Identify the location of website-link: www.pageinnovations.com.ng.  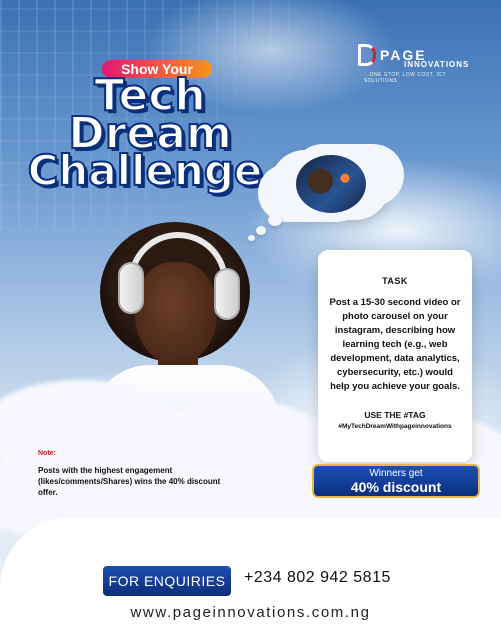
(250, 612).